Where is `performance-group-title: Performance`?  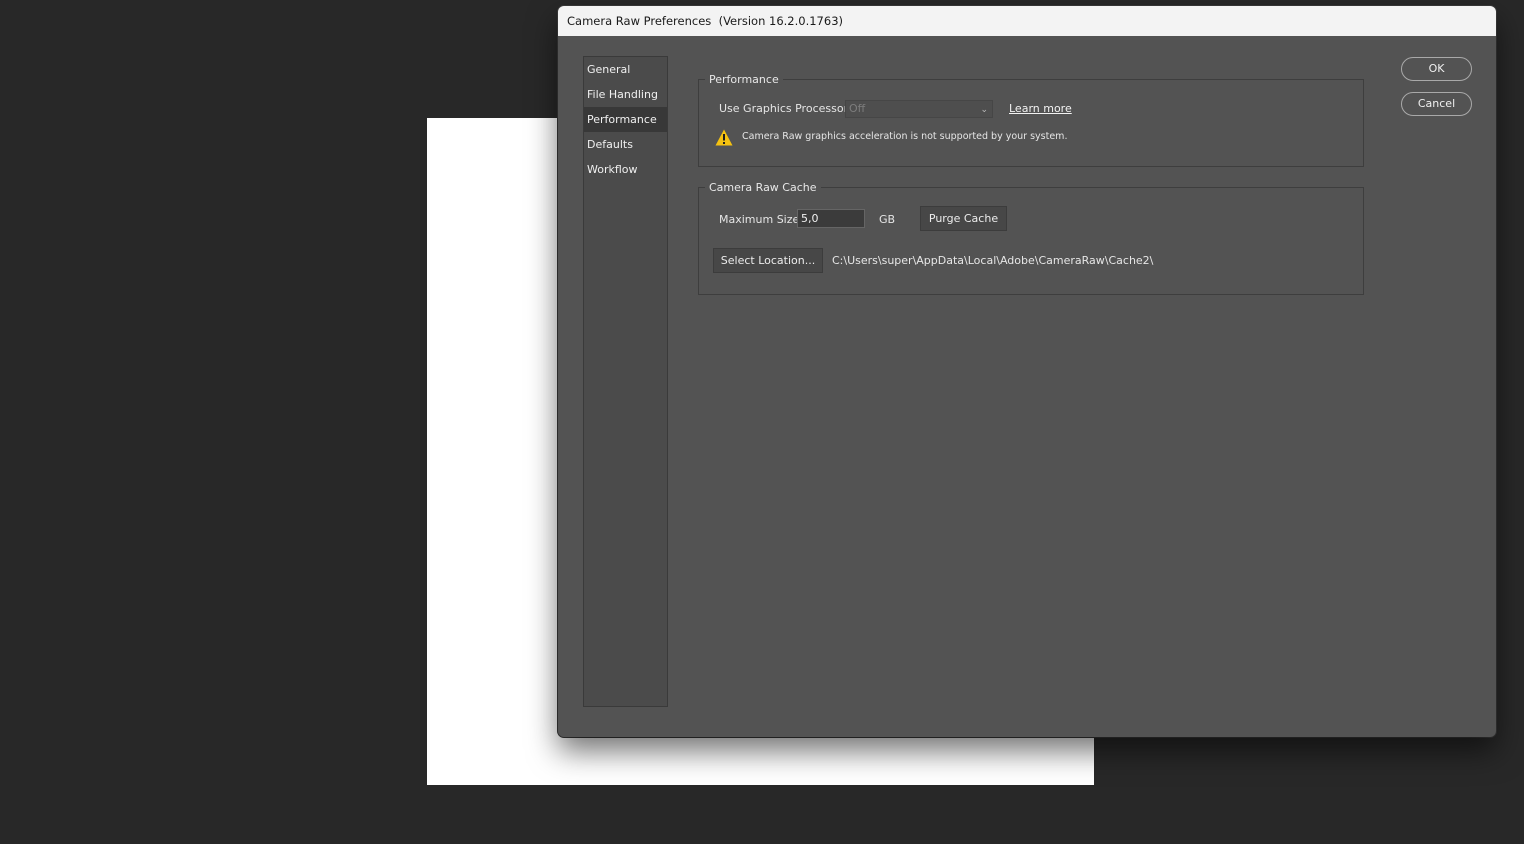
performance-group-title: Performance is located at coordinates (744, 79).